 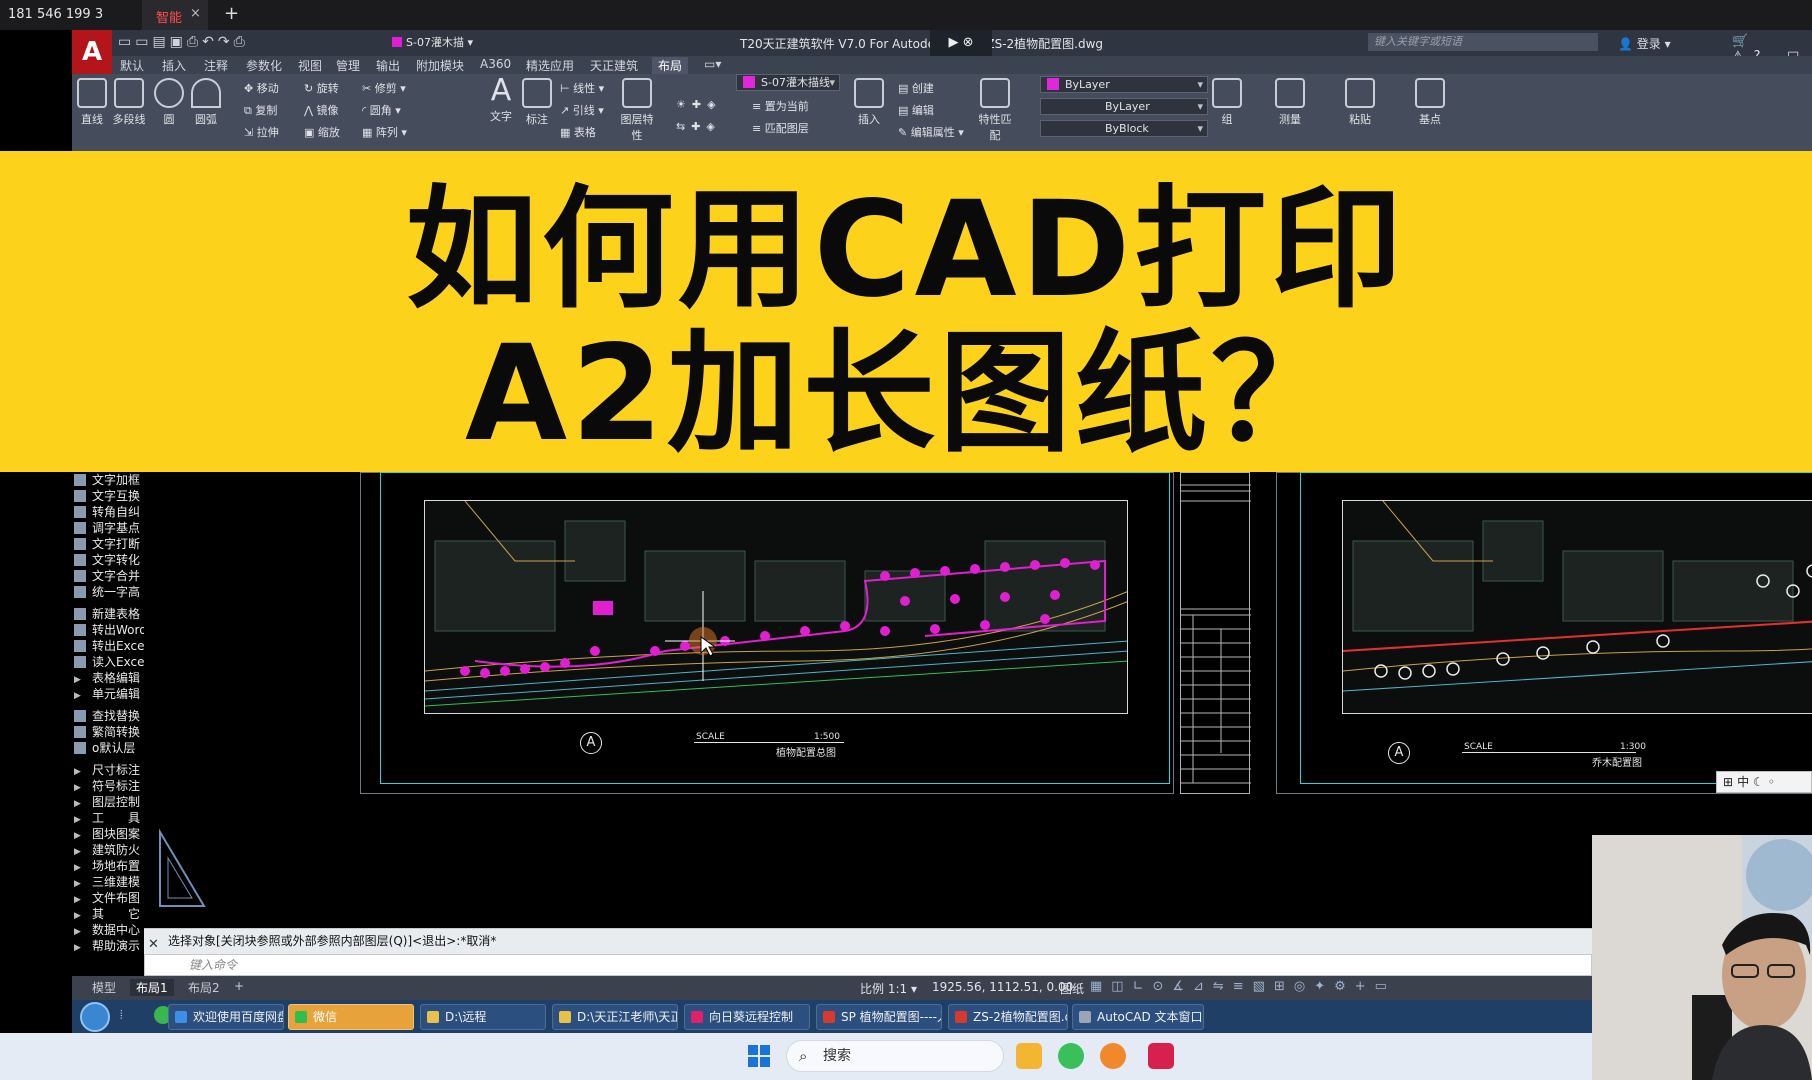 I want to click on ribbon-more-icon: ▭▾, so click(x=712, y=64).